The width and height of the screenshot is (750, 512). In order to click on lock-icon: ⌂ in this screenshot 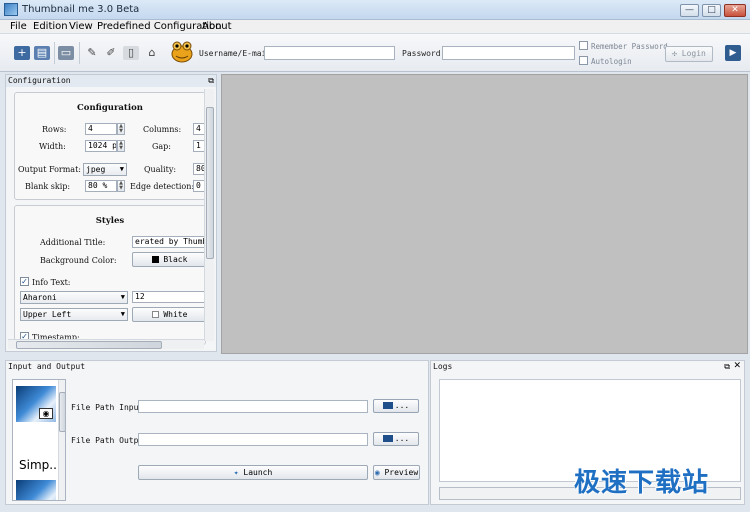, I will do `click(152, 53)`.